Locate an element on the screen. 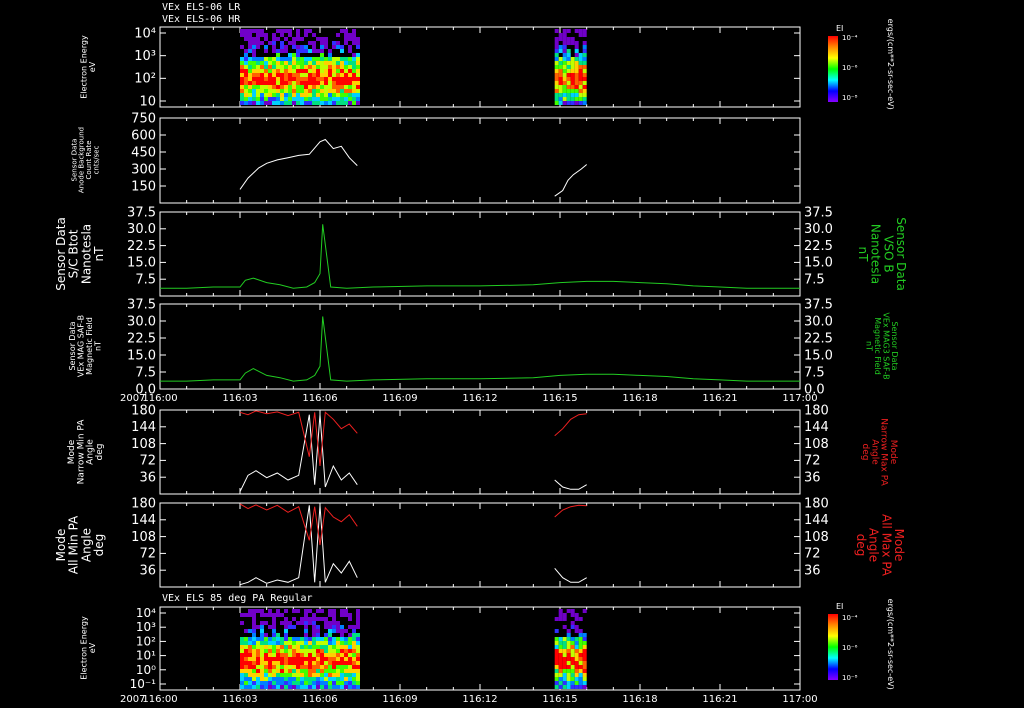  colorbar2-tick-2: 10⁻⁶ is located at coordinates (850, 648).